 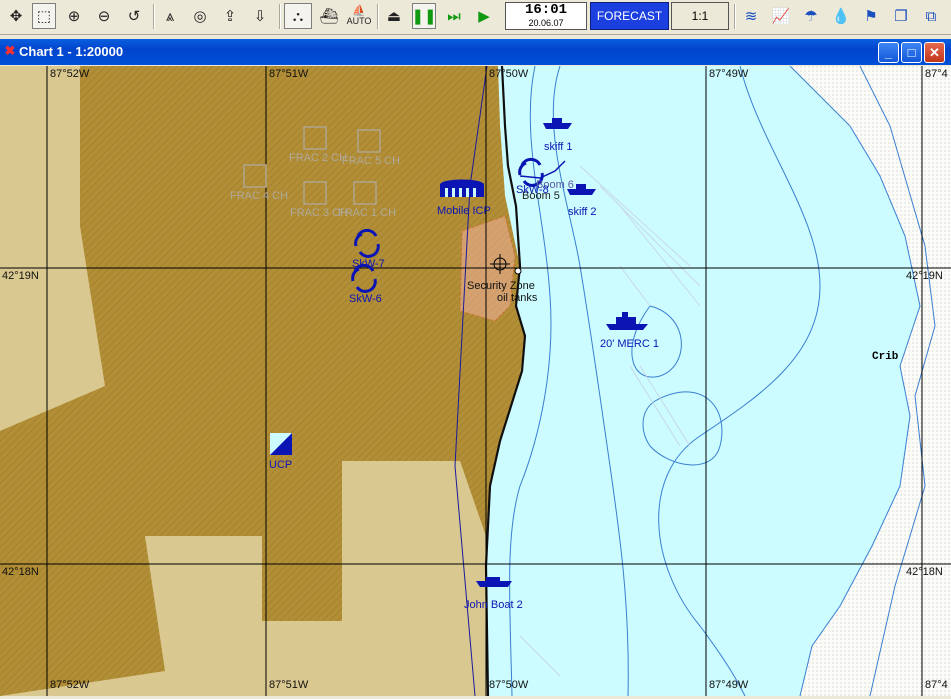 I want to click on lon-bottom-2: 87°51W, so click(x=289, y=685).